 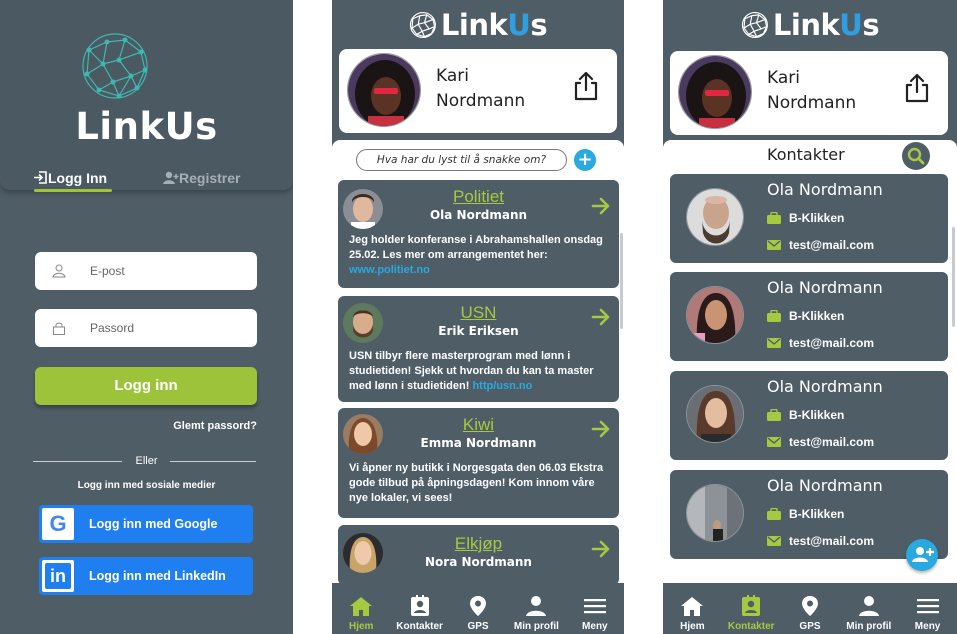 What do you see at coordinates (478, 313) in the screenshot?
I see `post-org: USN` at bounding box center [478, 313].